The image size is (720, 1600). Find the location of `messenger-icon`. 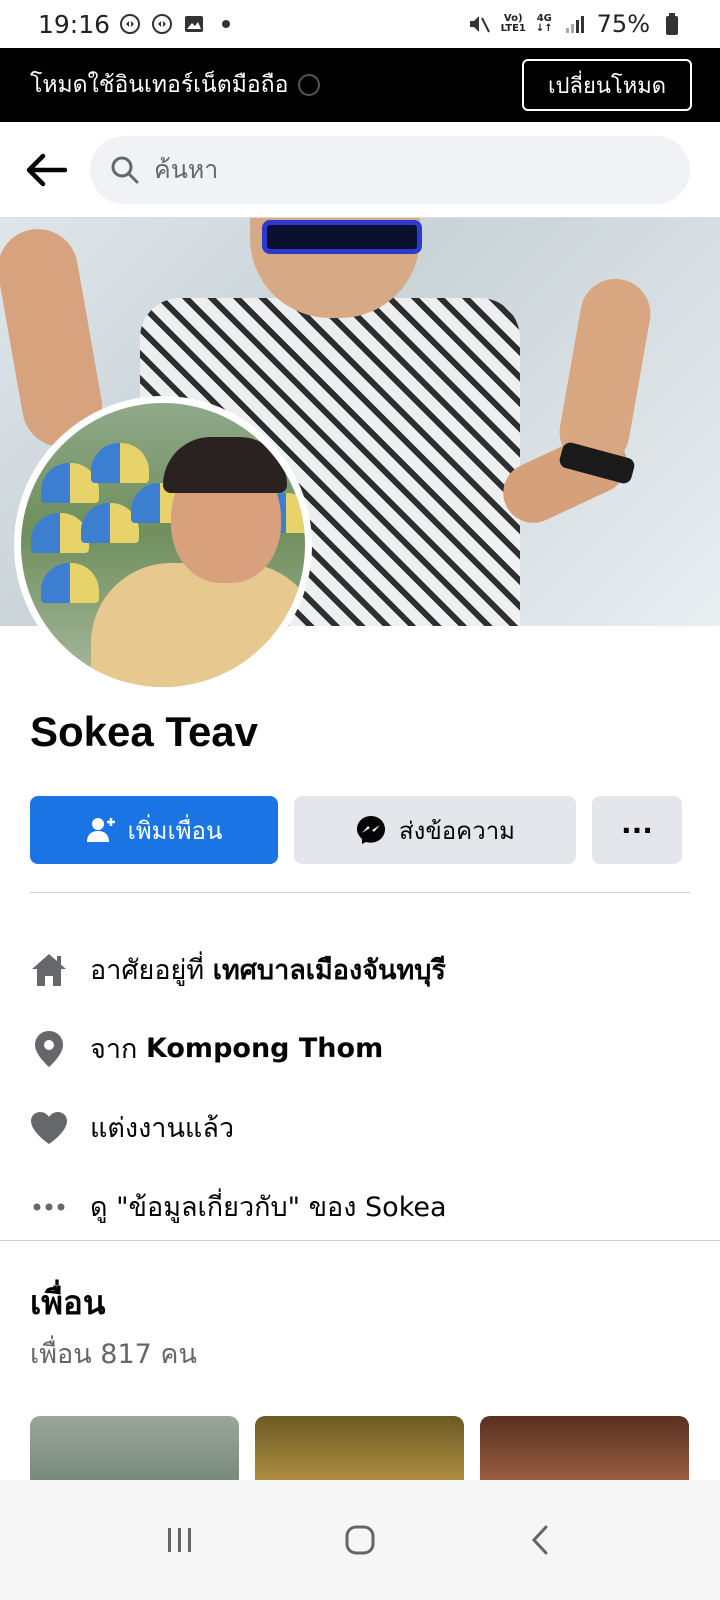

messenger-icon is located at coordinates (371, 830).